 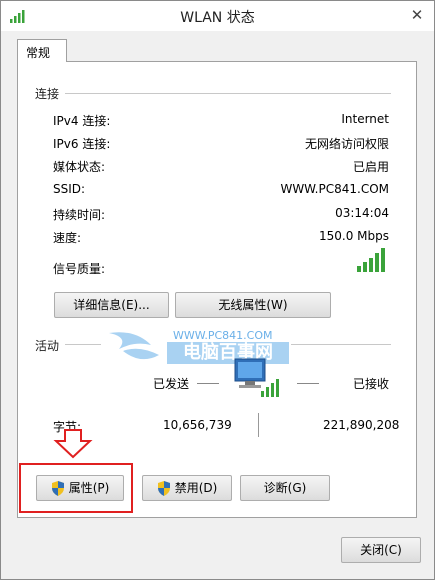 What do you see at coordinates (89, 488) in the screenshot?
I see `properties-label: 属性(P)` at bounding box center [89, 488].